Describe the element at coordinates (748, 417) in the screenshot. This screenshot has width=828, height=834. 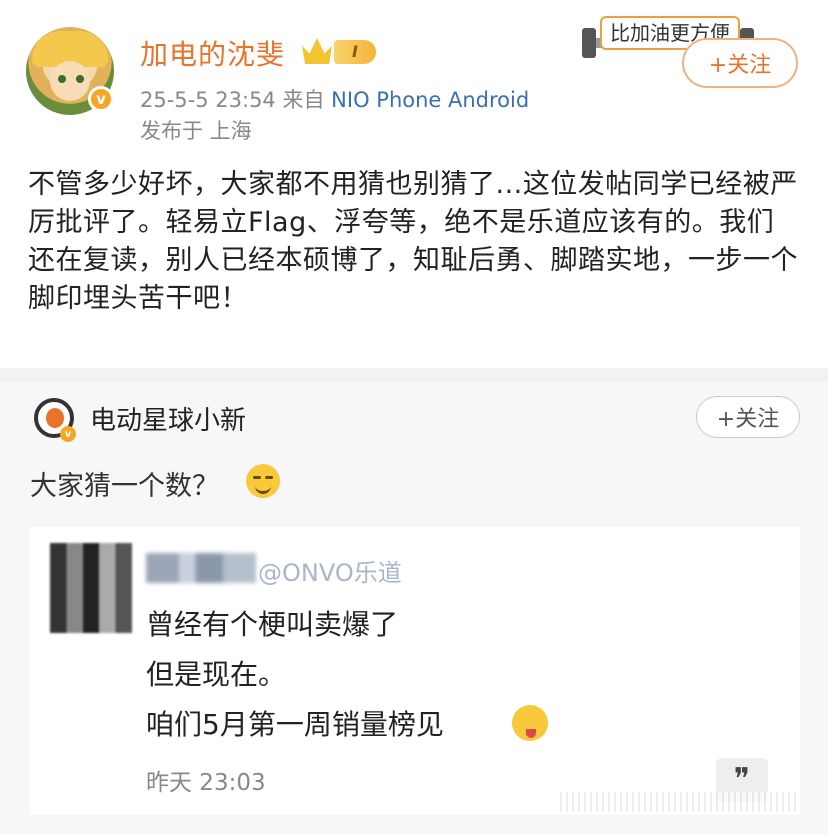
I see `repost-follow-button: +关注` at that location.